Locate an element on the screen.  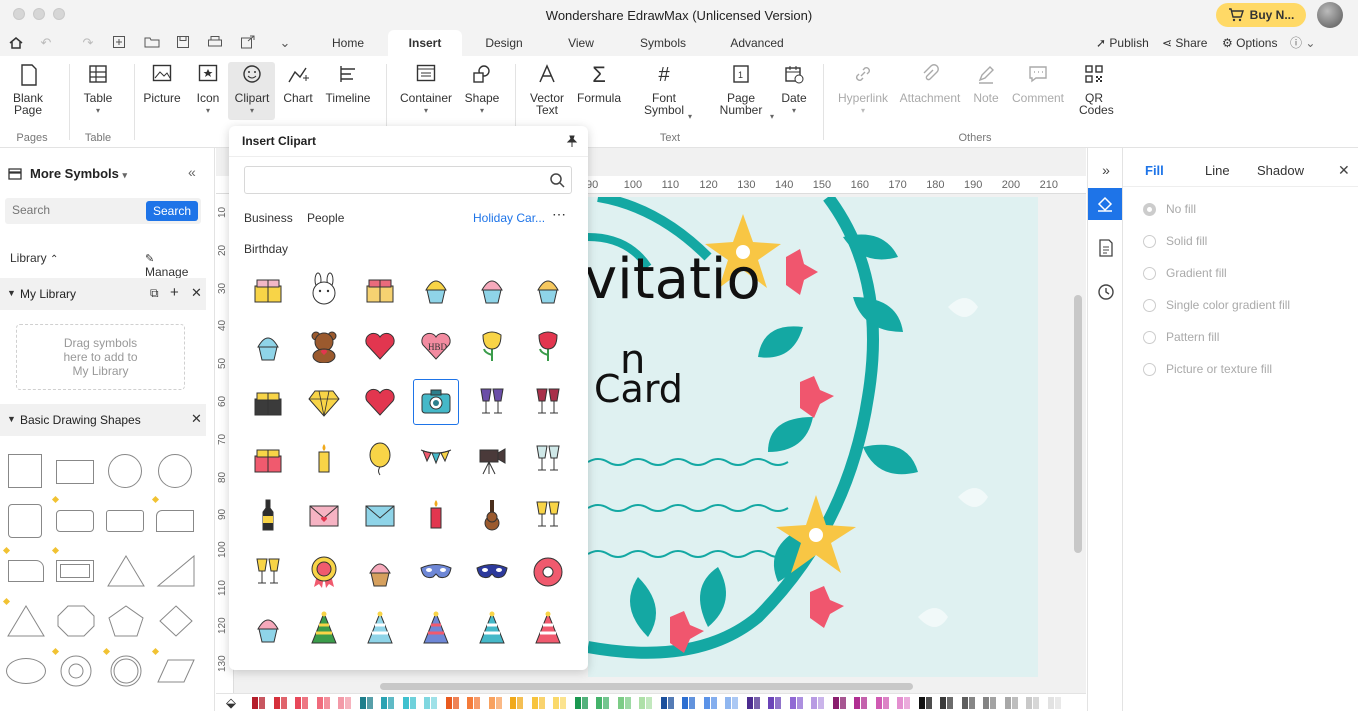
tab-symbols: Symbols is located at coordinates (663, 43).